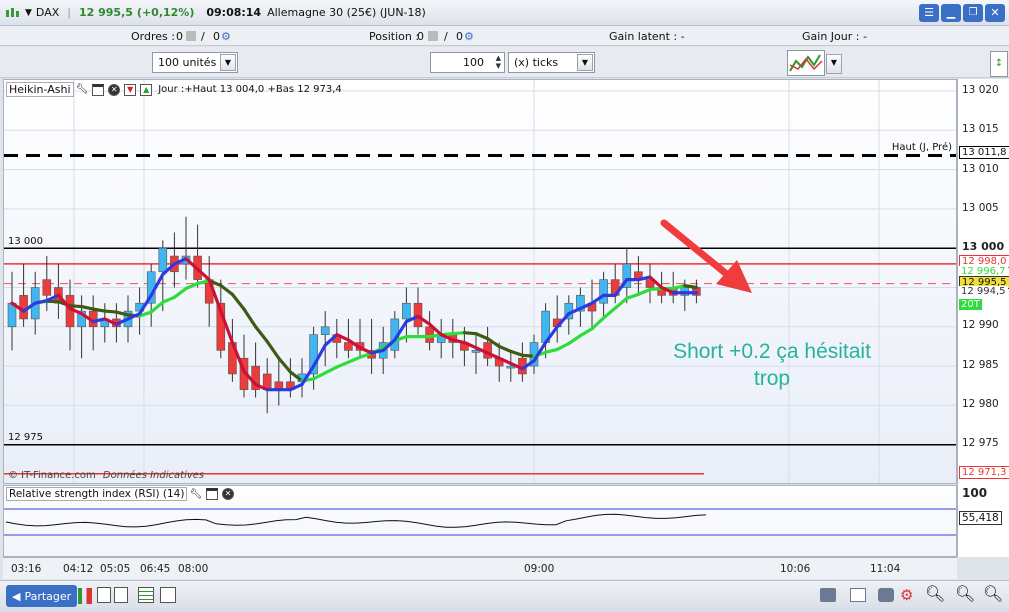 Image resolution: width=1009 pixels, height=612 pixels. Describe the element at coordinates (469, 36) in the screenshot. I see `position-settings-icon: ⚙` at that location.